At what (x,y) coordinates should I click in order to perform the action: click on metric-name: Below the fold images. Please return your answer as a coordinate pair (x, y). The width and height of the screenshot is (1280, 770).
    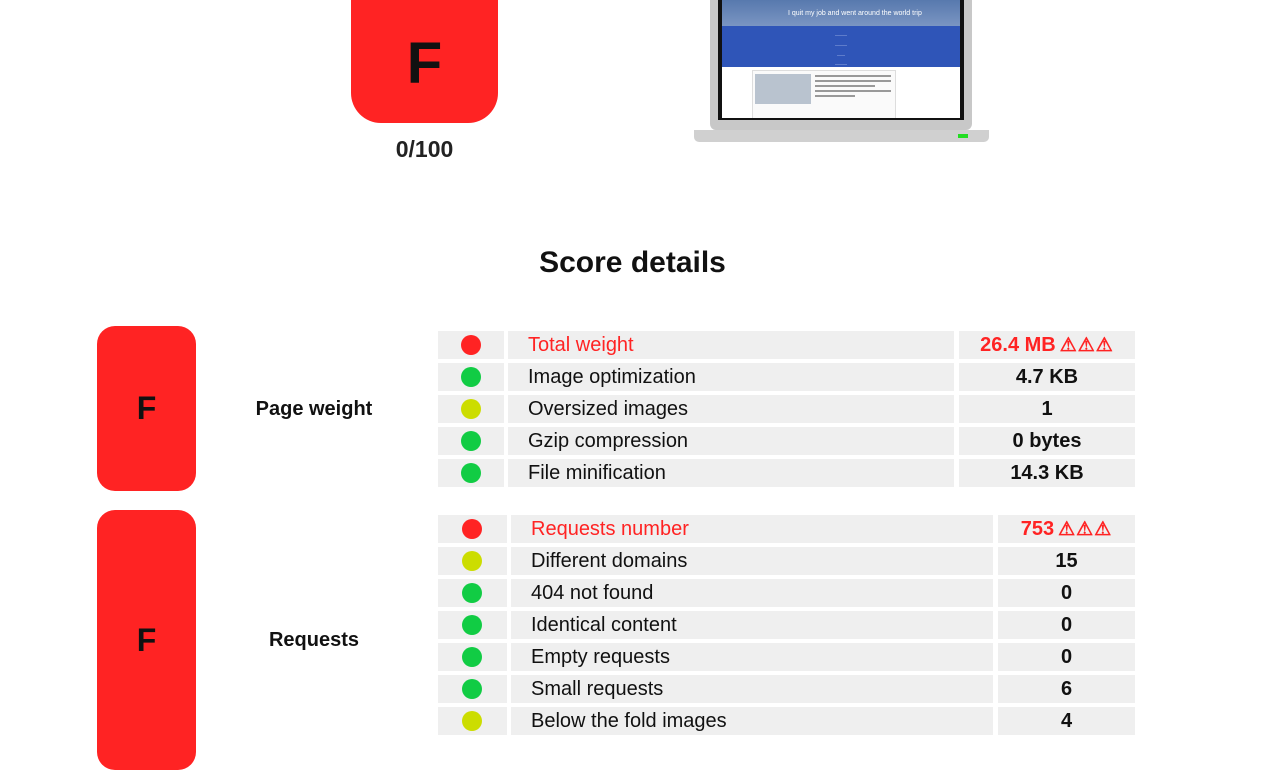
    Looking at the image, I should click on (752, 721).